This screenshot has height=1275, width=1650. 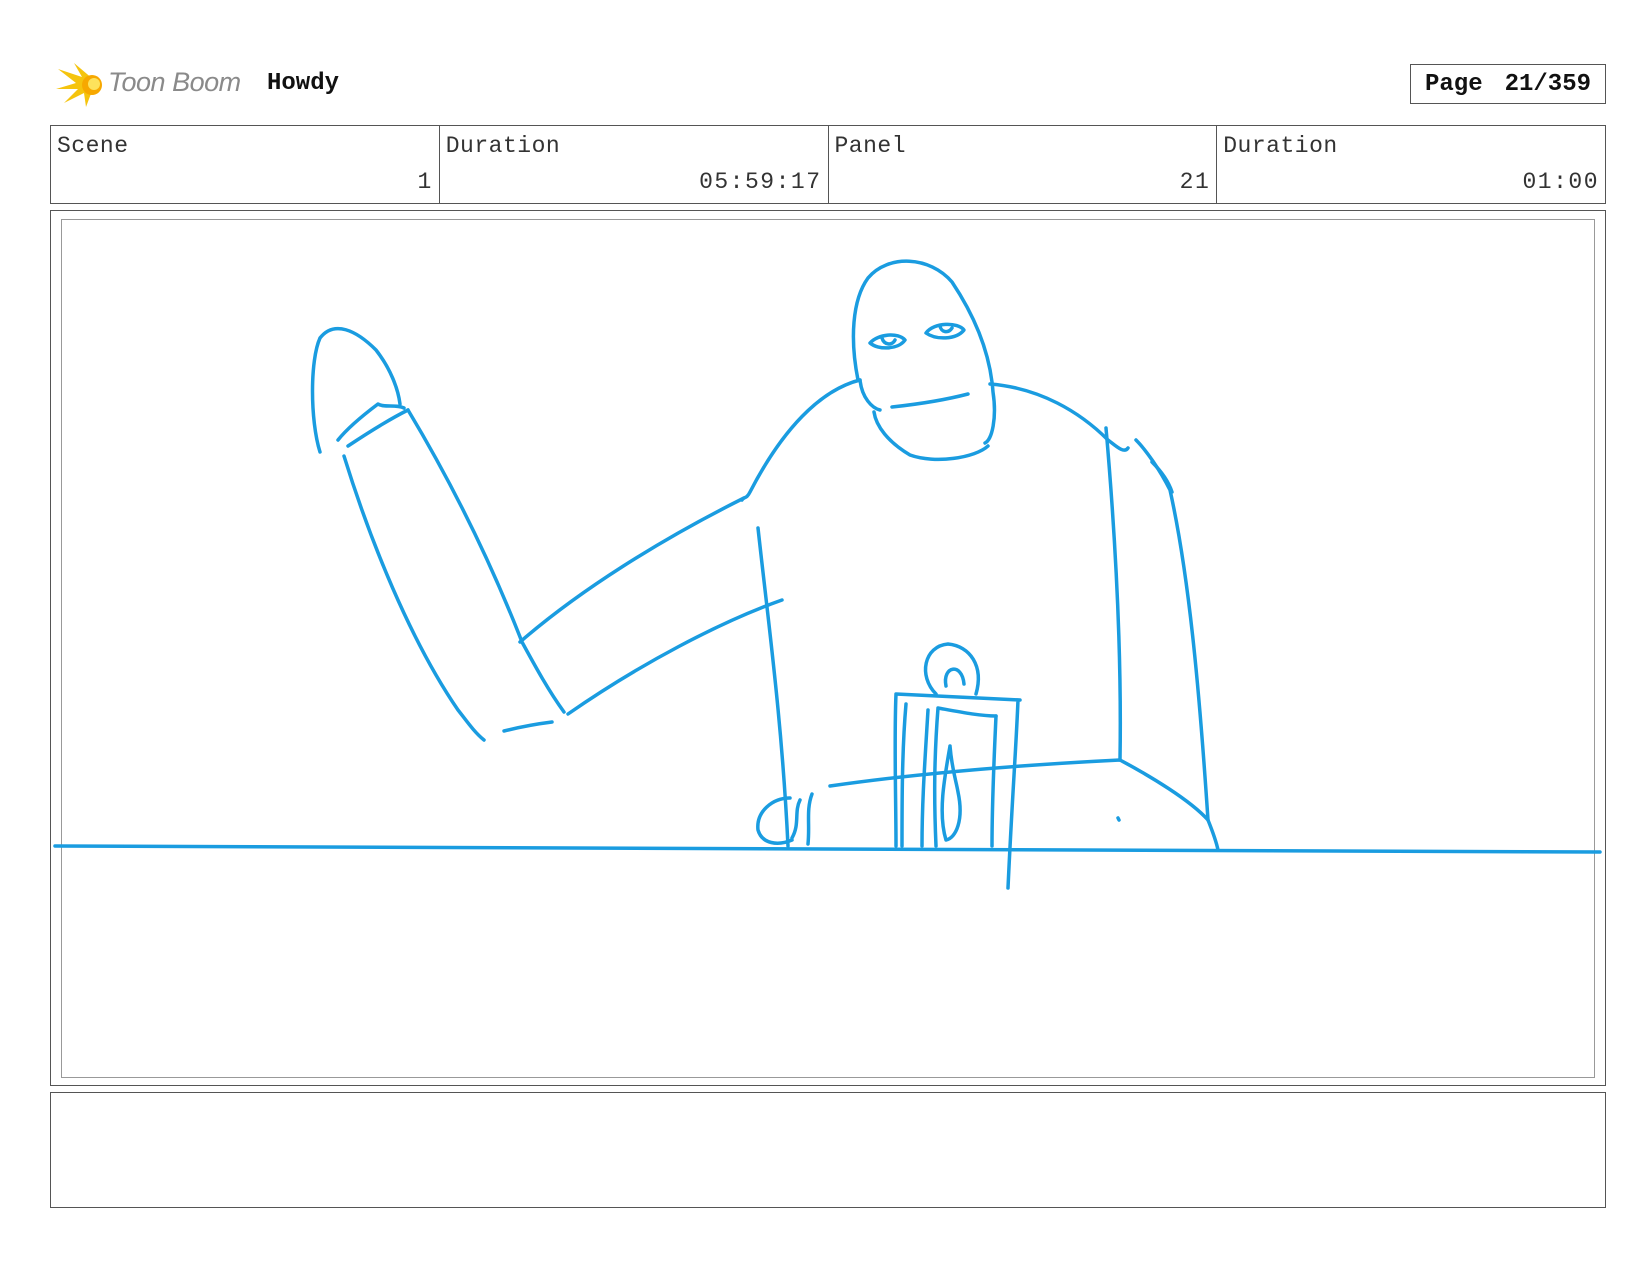 I want to click on panel-notes, so click(x=828, y=1150).